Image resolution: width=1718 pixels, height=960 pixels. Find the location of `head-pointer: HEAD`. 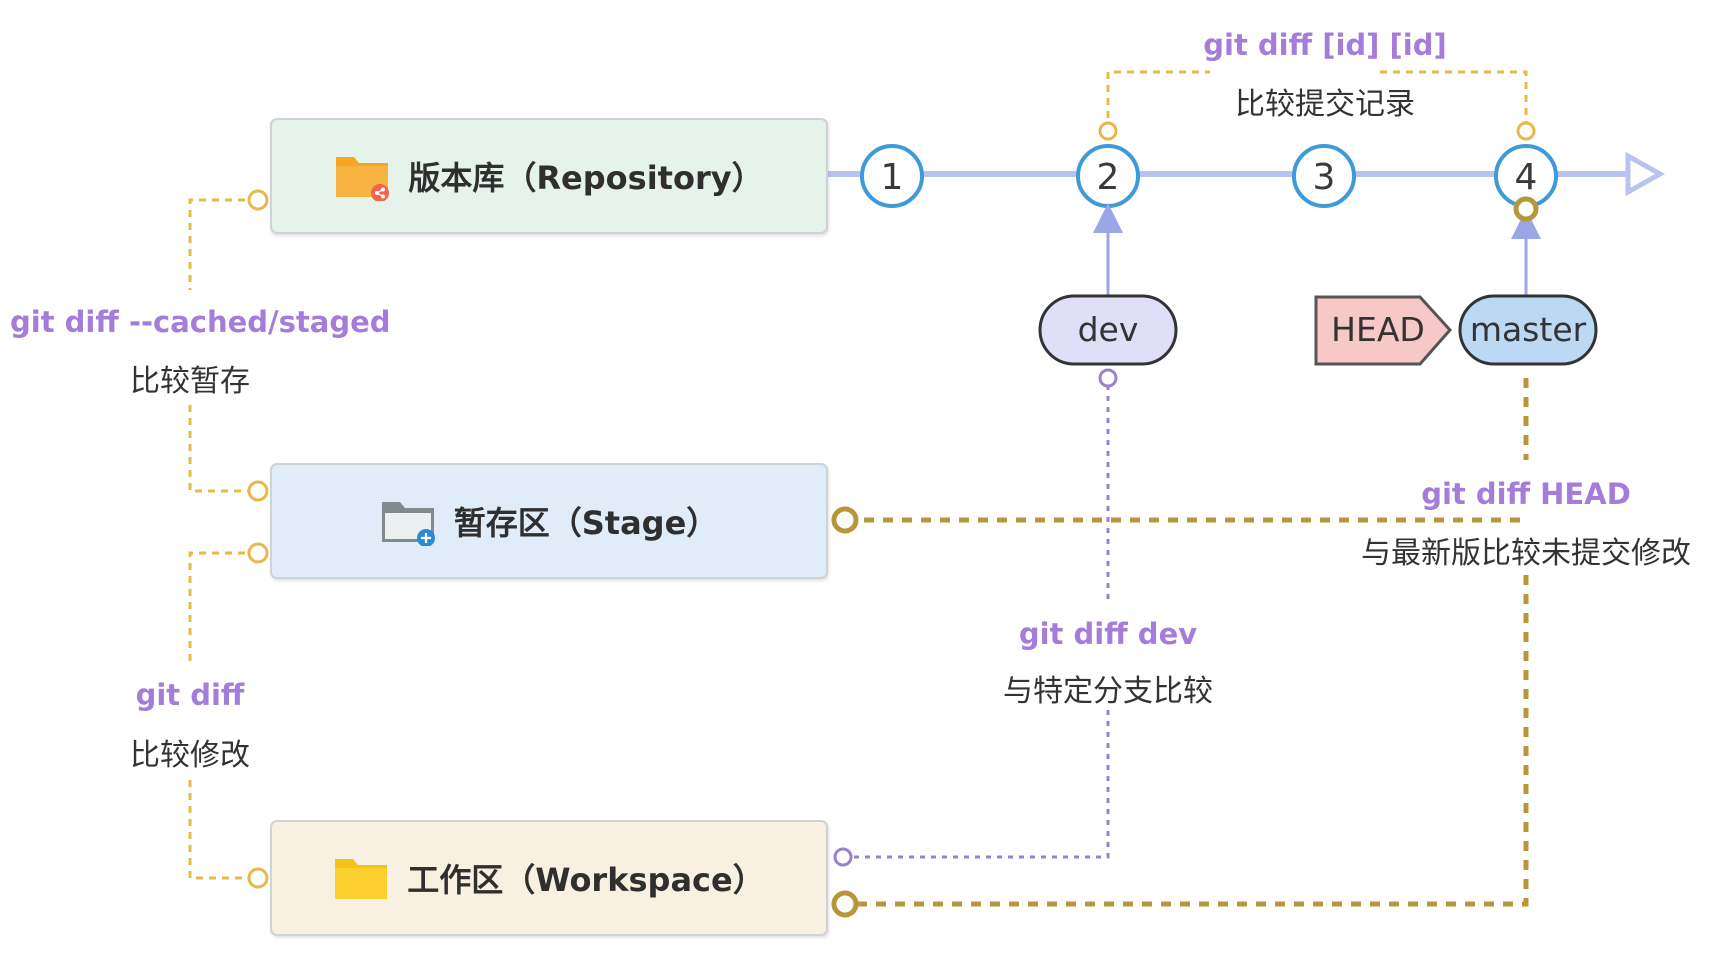

head-pointer: HEAD is located at coordinates (1383, 330).